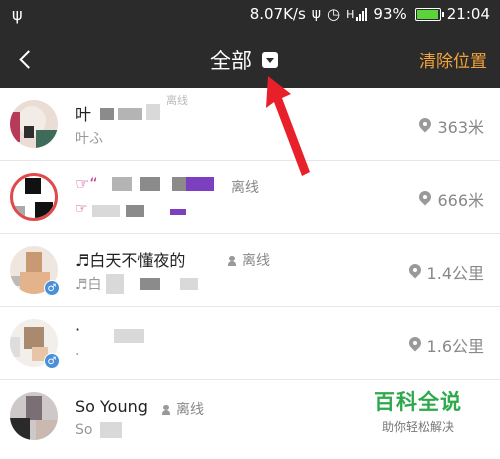 The image size is (500, 459). I want to click on user-name: 叶, so click(83, 114).